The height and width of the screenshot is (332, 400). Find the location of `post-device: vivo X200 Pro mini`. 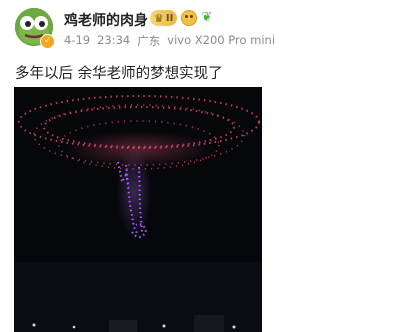

post-device: vivo X200 Pro mini is located at coordinates (221, 40).